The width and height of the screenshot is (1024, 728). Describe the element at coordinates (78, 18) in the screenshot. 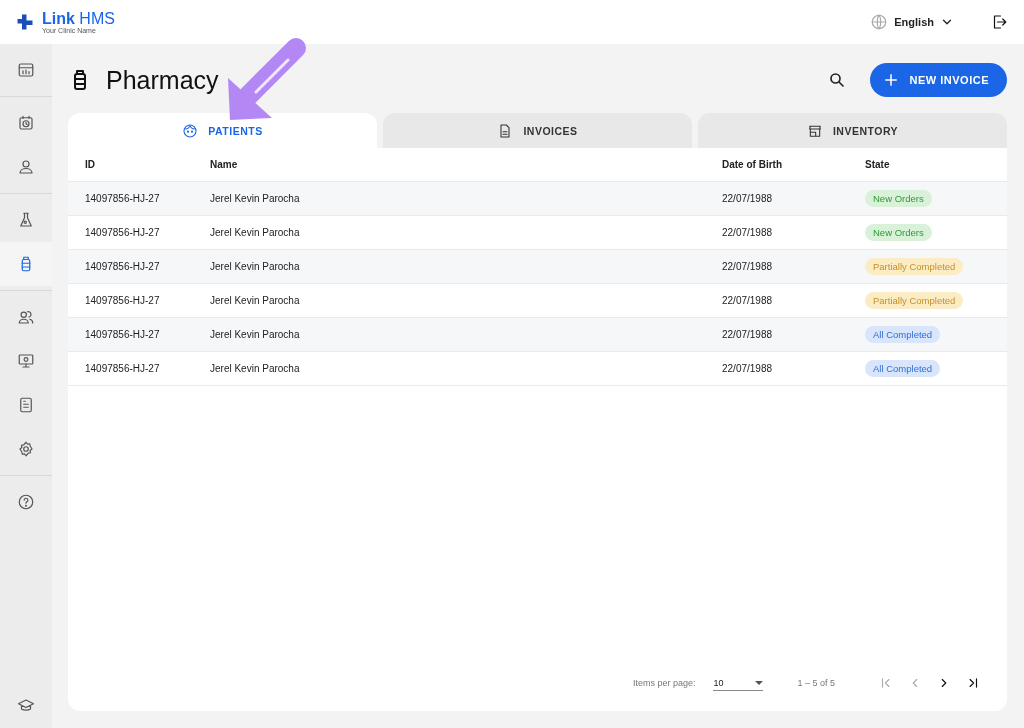

I see `brand-name: Link HMS` at that location.